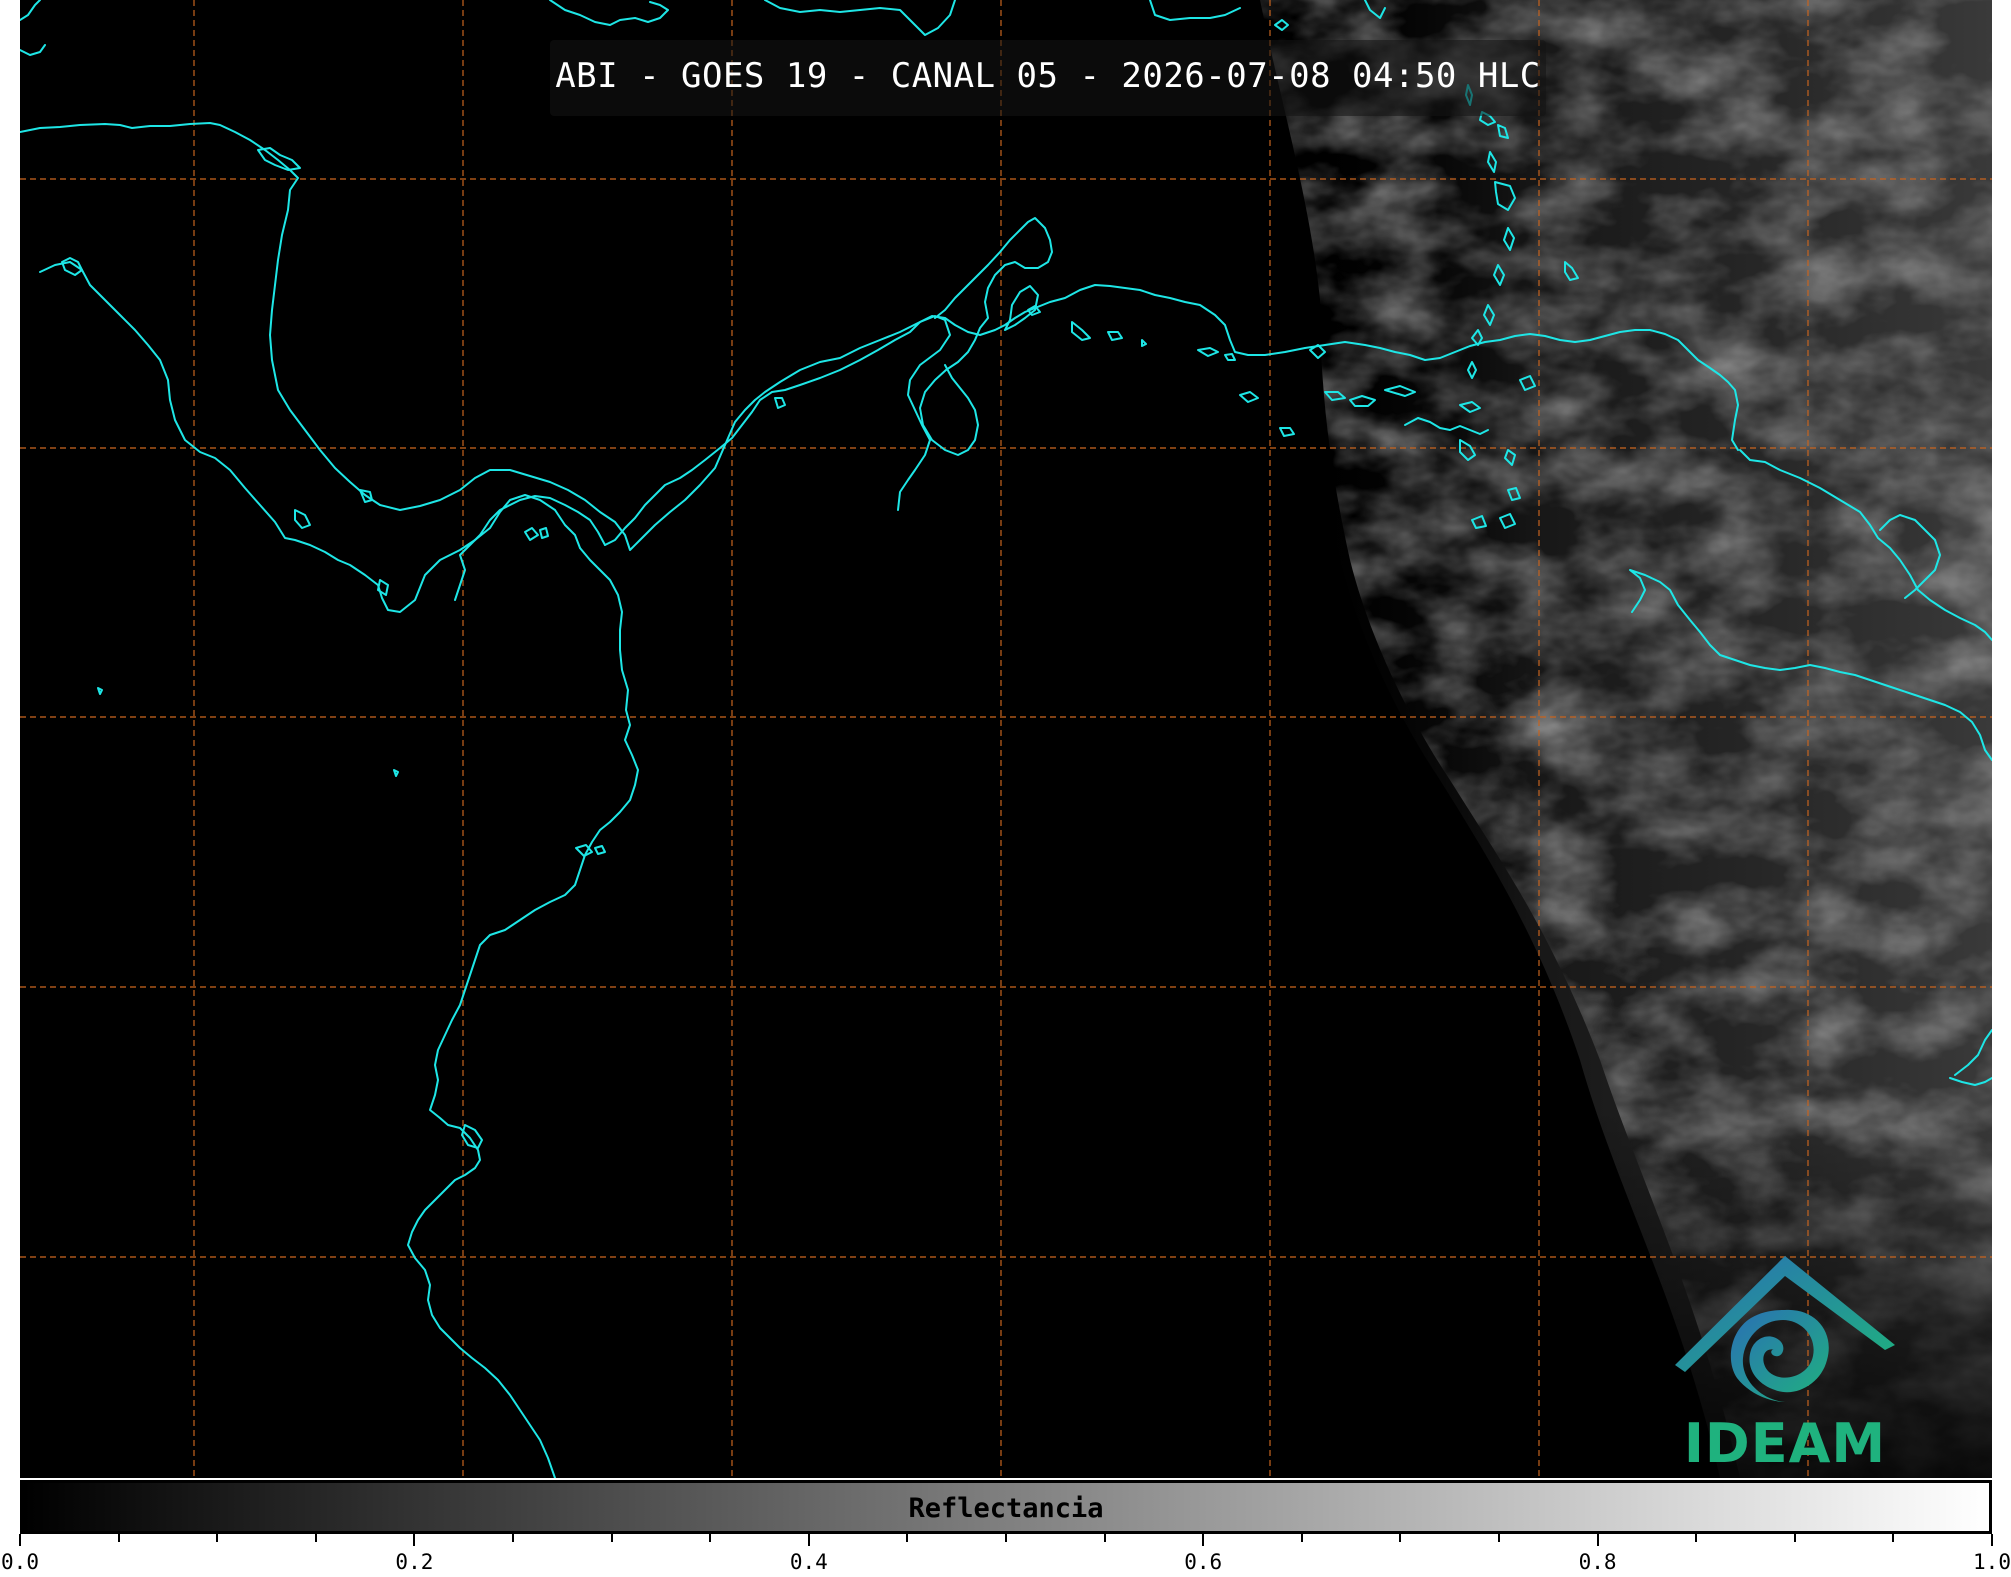 Image resolution: width=2011 pixels, height=1577 pixels. Describe the element at coordinates (808, 1562) in the screenshot. I see `colorbar-tick-label: 0.4` at that location.